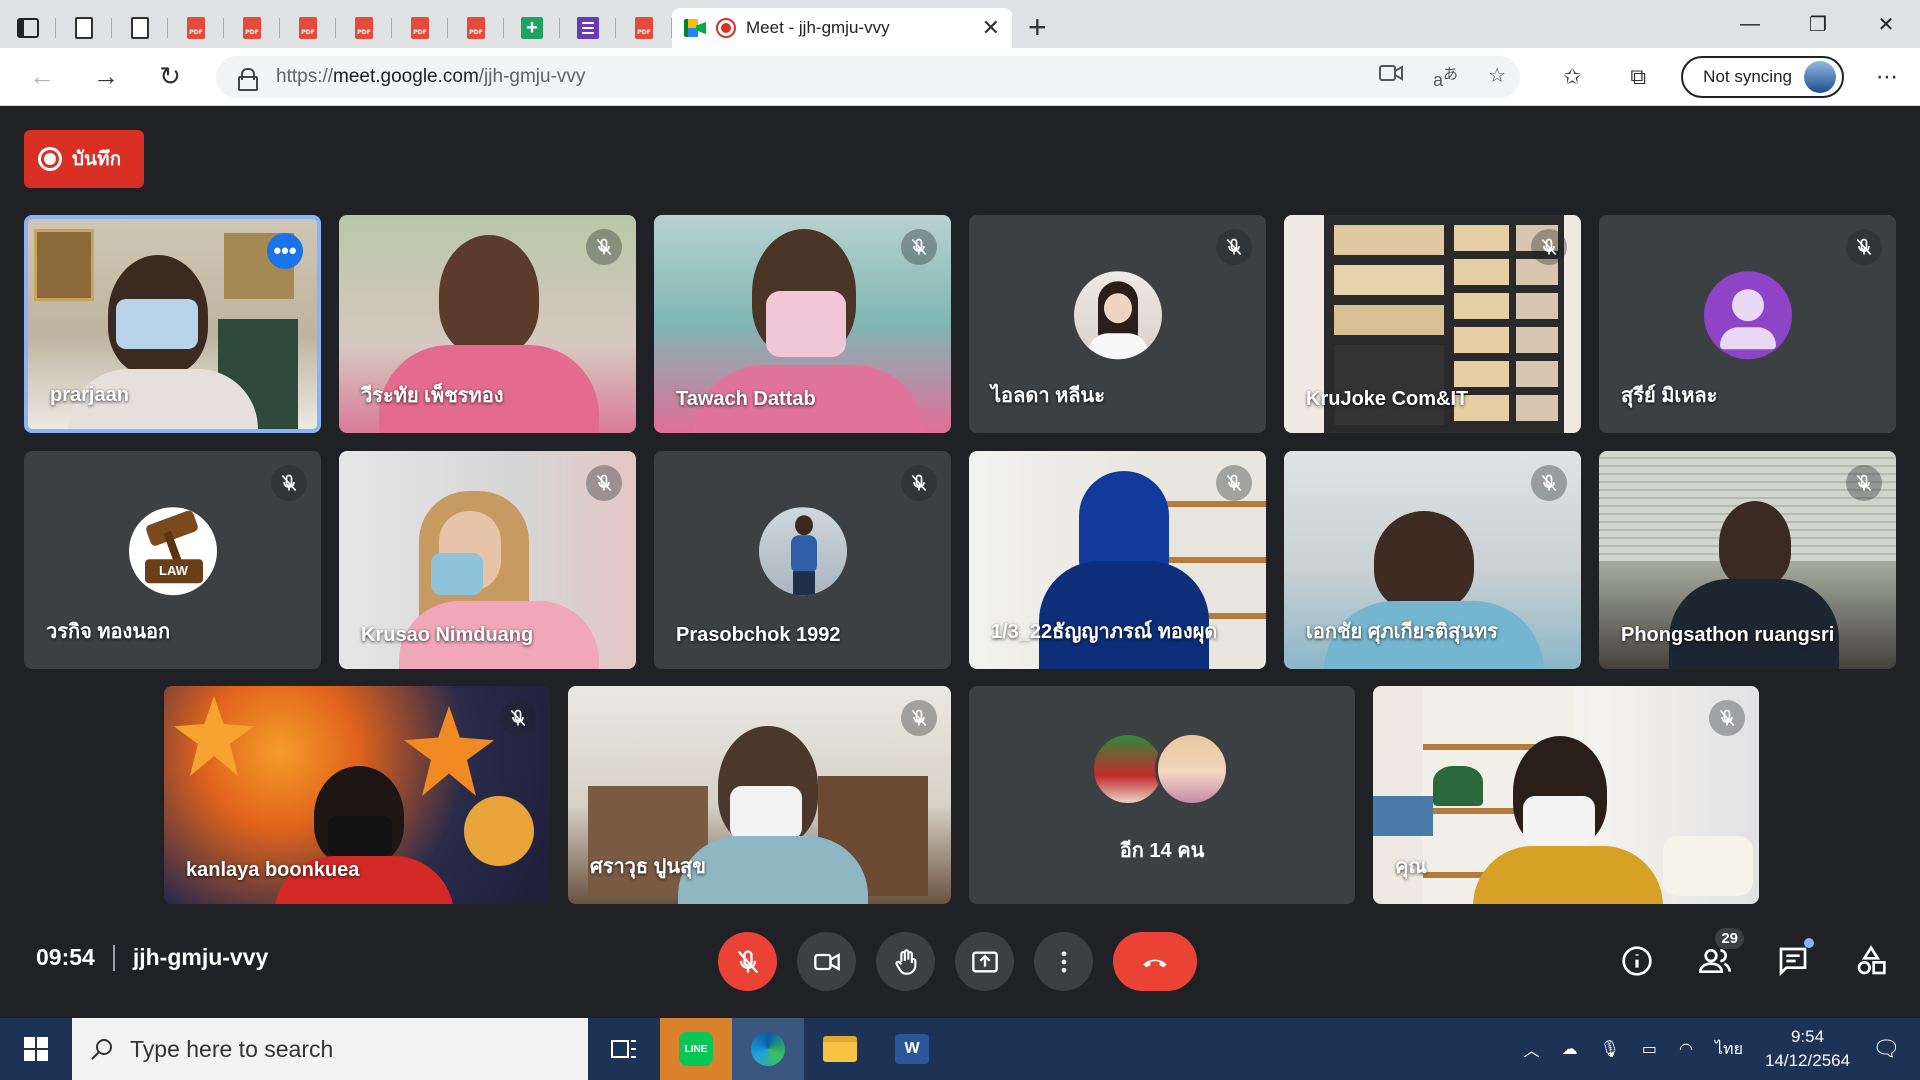  Describe the element at coordinates (759, 795) in the screenshot. I see `participant-tile: ศราวุธ ปูนสุข` at that location.